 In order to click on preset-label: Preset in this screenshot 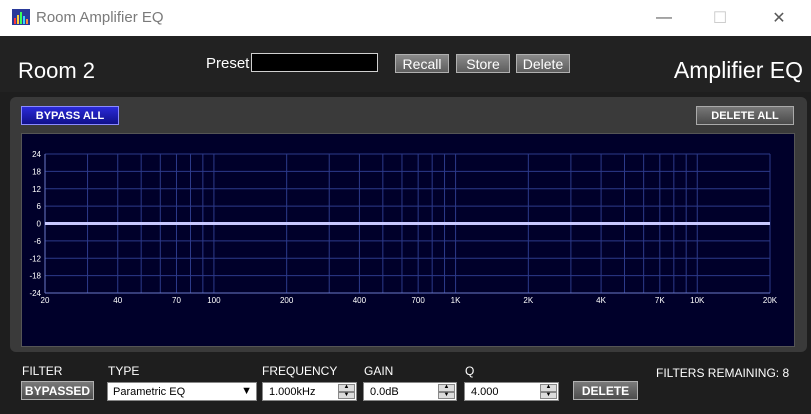, I will do `click(228, 63)`.